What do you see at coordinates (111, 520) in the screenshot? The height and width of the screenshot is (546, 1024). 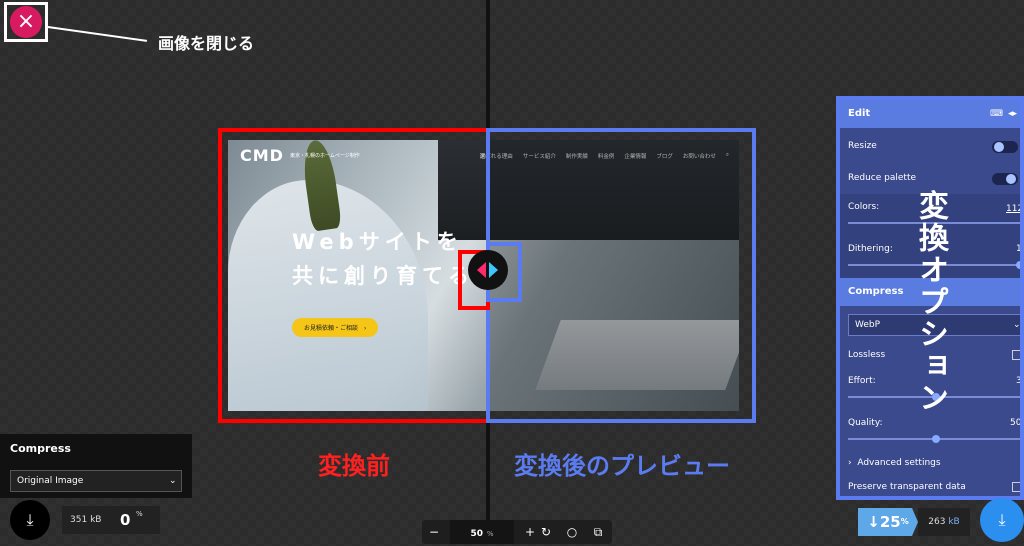 I see `left-size-stats: 351 kB 0 %` at bounding box center [111, 520].